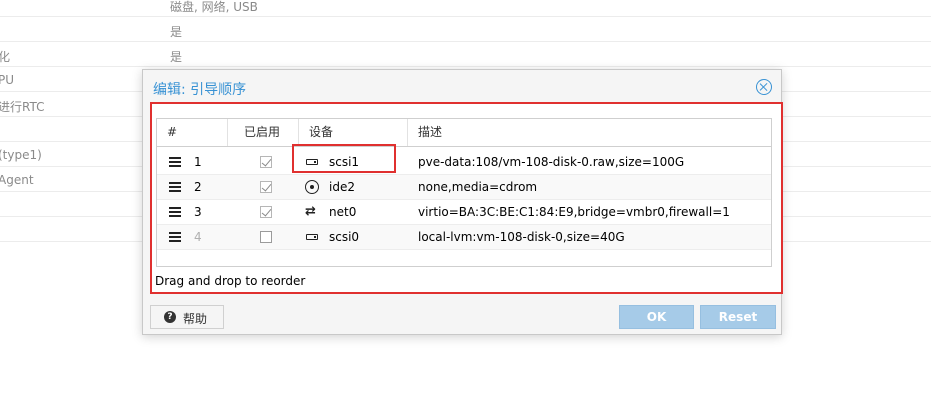  I want to click on option-key: Agent, so click(17, 180).